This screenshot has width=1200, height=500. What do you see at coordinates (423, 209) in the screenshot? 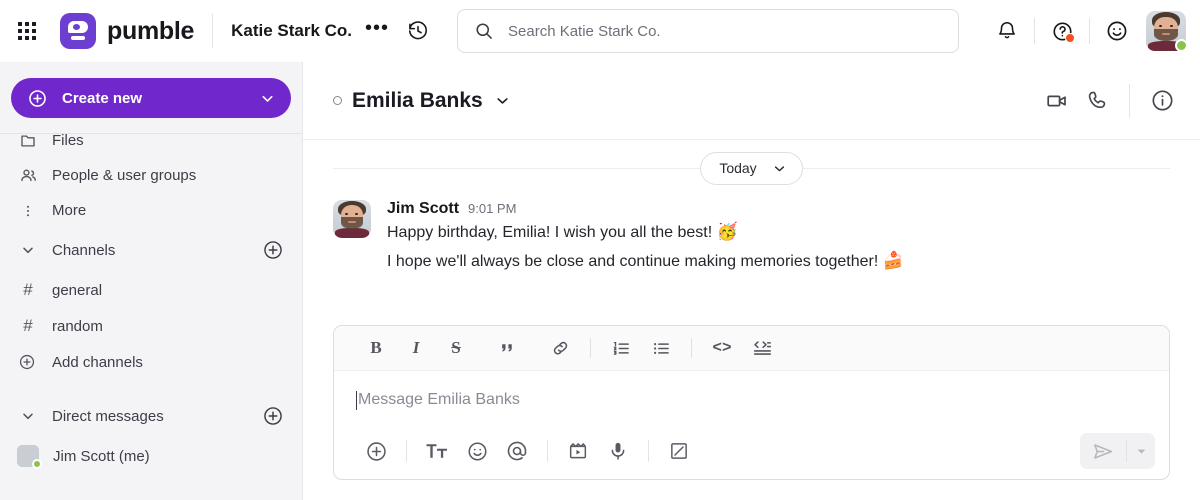
I see `message-author: Jim Scott` at bounding box center [423, 209].